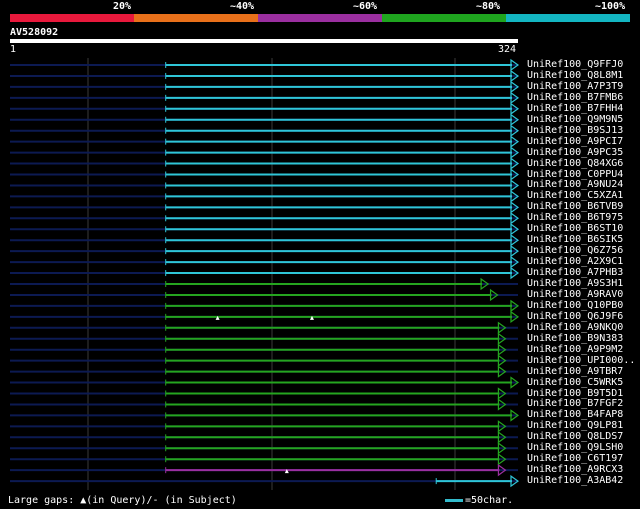 The width and height of the screenshot is (640, 509). I want to click on large-gaps-legend: Large gaps: ▲(in Query)/- (in Subject), so click(122, 500).